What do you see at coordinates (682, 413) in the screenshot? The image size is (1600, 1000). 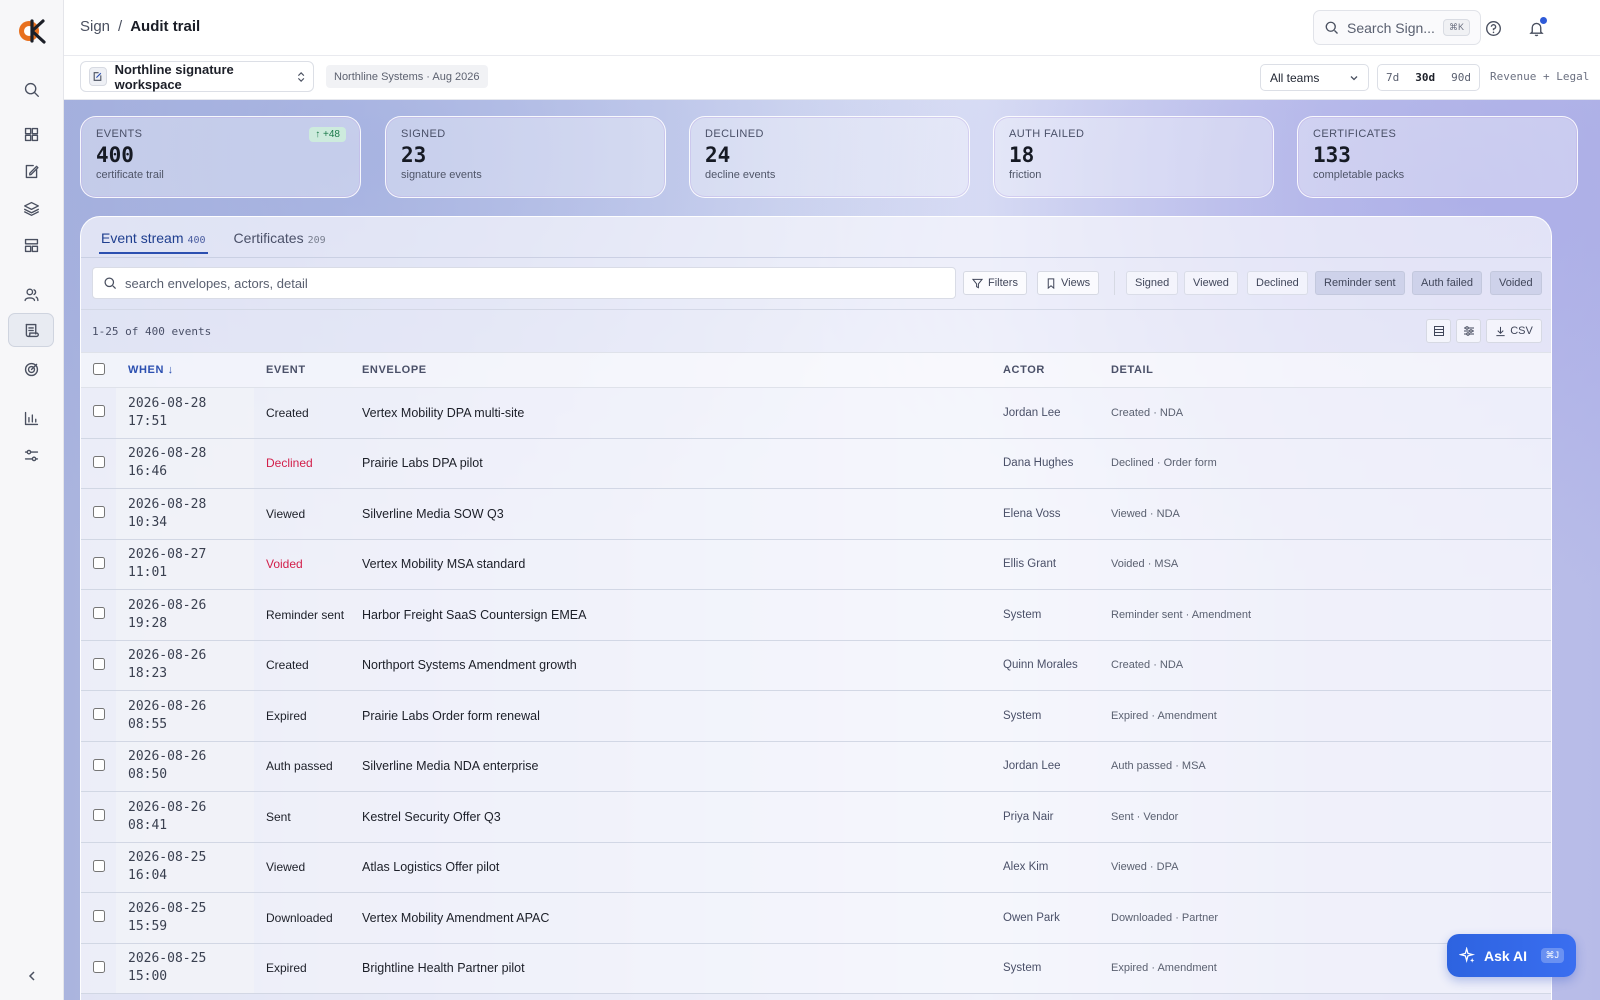 I see `cell-envelope: Vertex Mobility DPA multi-site` at bounding box center [682, 413].